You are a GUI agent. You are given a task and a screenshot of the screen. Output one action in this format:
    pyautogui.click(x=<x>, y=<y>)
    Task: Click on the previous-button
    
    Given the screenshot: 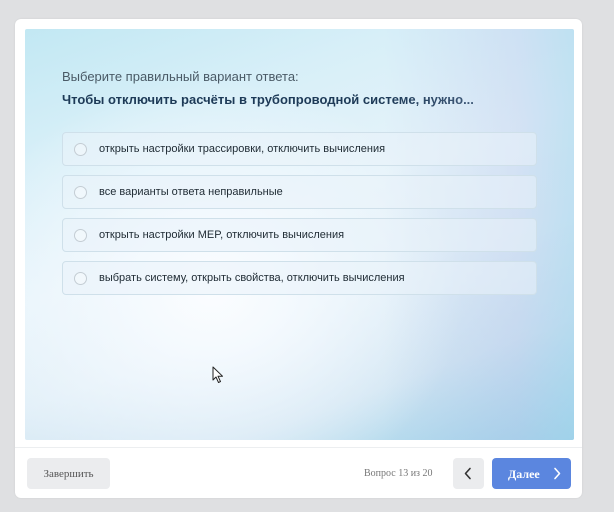 What is the action you would take?
    pyautogui.click(x=468, y=473)
    